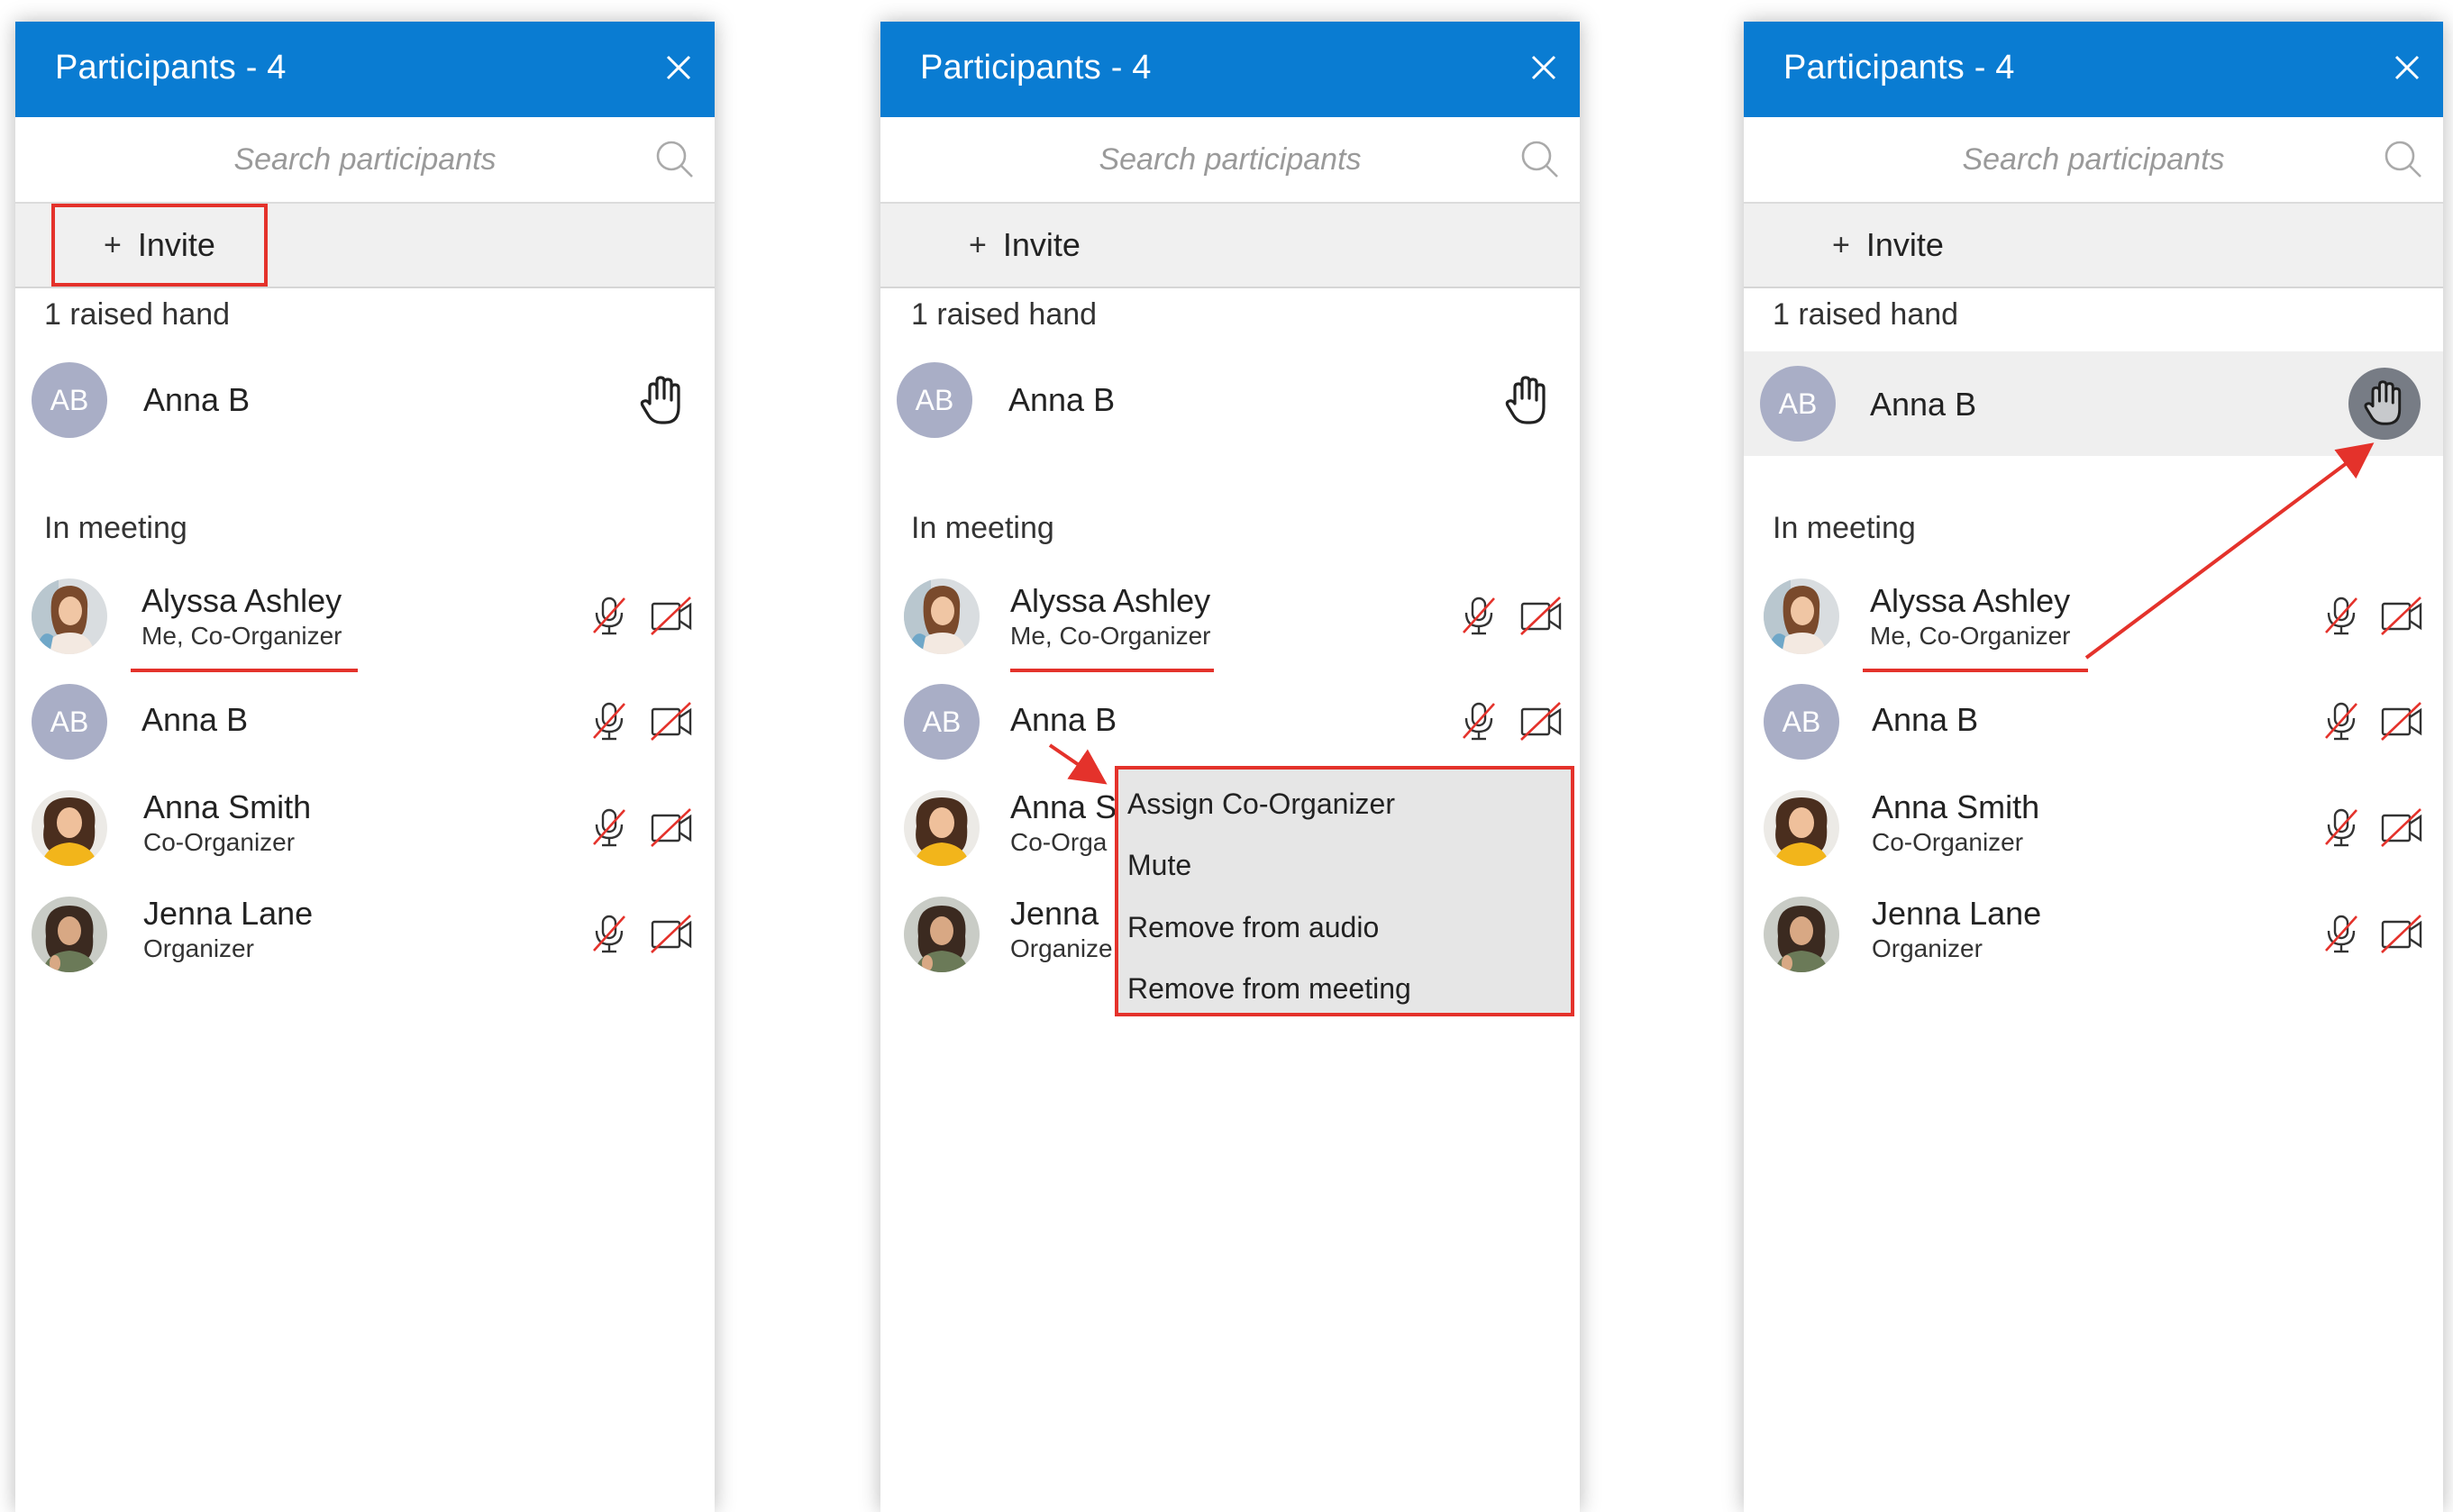 The height and width of the screenshot is (1512, 2453). What do you see at coordinates (1059, 842) in the screenshot?
I see `participant-role: Co-Orga` at bounding box center [1059, 842].